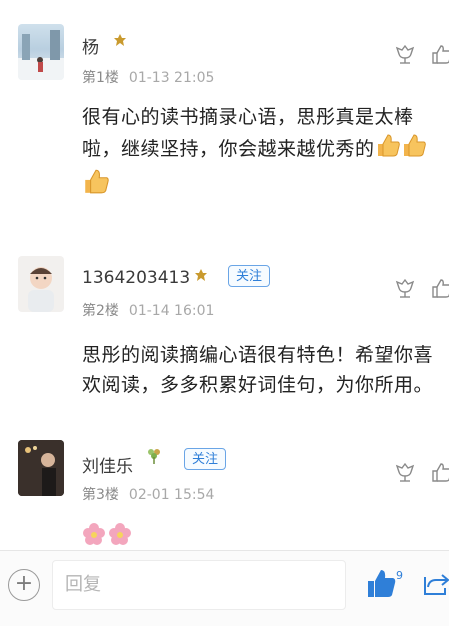 Image resolution: width=449 pixels, height=626 pixels. I want to click on comment-text-line: 很有心的读书摘录心语，思彤真是太棒, so click(248, 117).